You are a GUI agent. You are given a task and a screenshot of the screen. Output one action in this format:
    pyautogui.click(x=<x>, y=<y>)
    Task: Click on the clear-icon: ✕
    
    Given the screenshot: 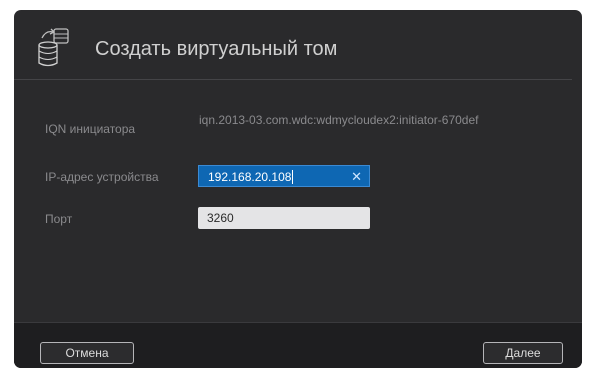 What is the action you would take?
    pyautogui.click(x=356, y=176)
    